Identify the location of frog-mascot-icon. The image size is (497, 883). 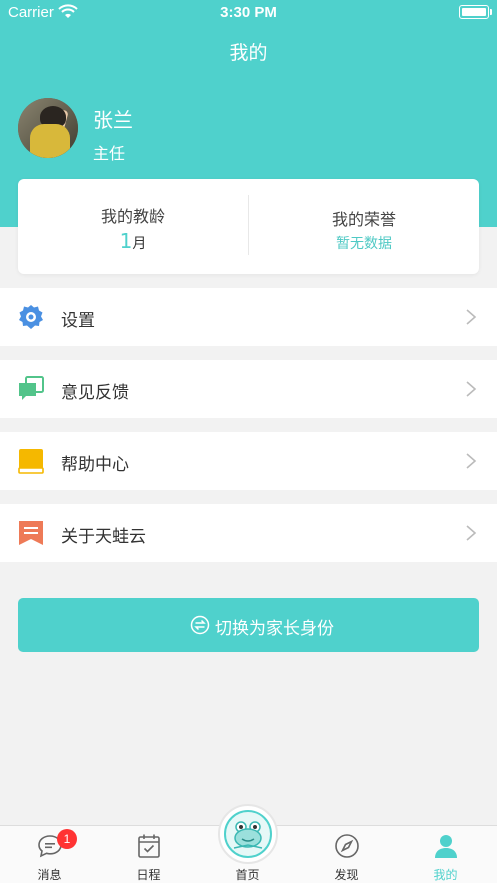
(248, 835).